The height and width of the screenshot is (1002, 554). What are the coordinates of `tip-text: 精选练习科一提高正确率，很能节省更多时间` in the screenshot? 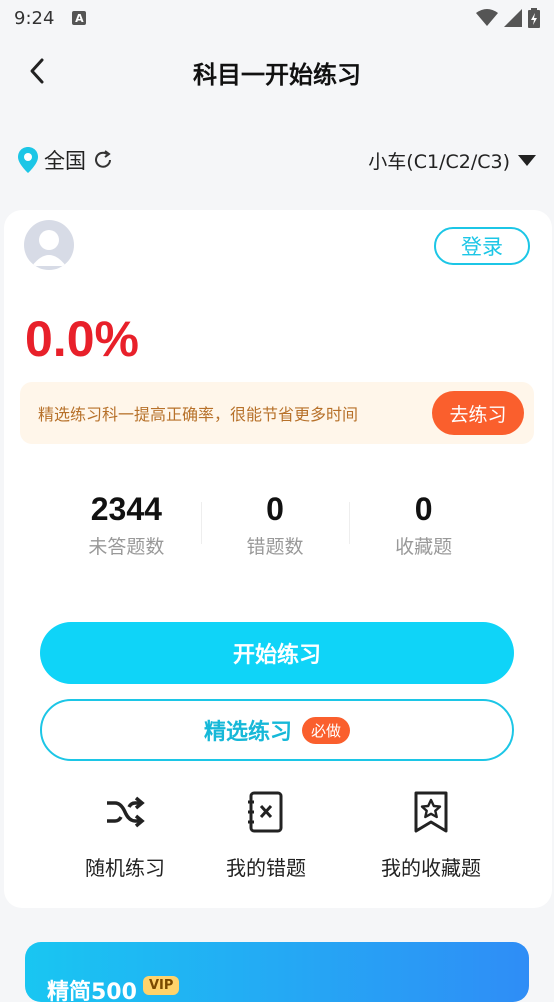 It's located at (198, 414).